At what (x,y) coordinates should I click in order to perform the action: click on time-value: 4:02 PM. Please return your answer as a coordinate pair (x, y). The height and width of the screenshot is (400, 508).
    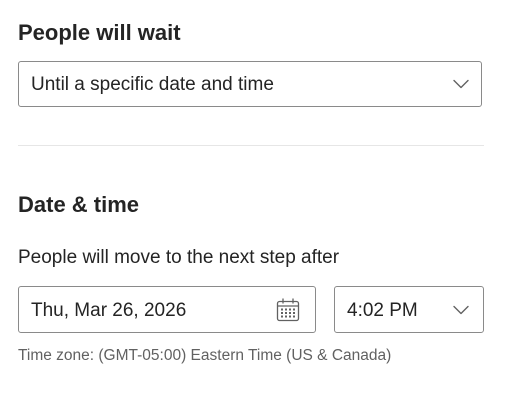
    Looking at the image, I should click on (382, 310).